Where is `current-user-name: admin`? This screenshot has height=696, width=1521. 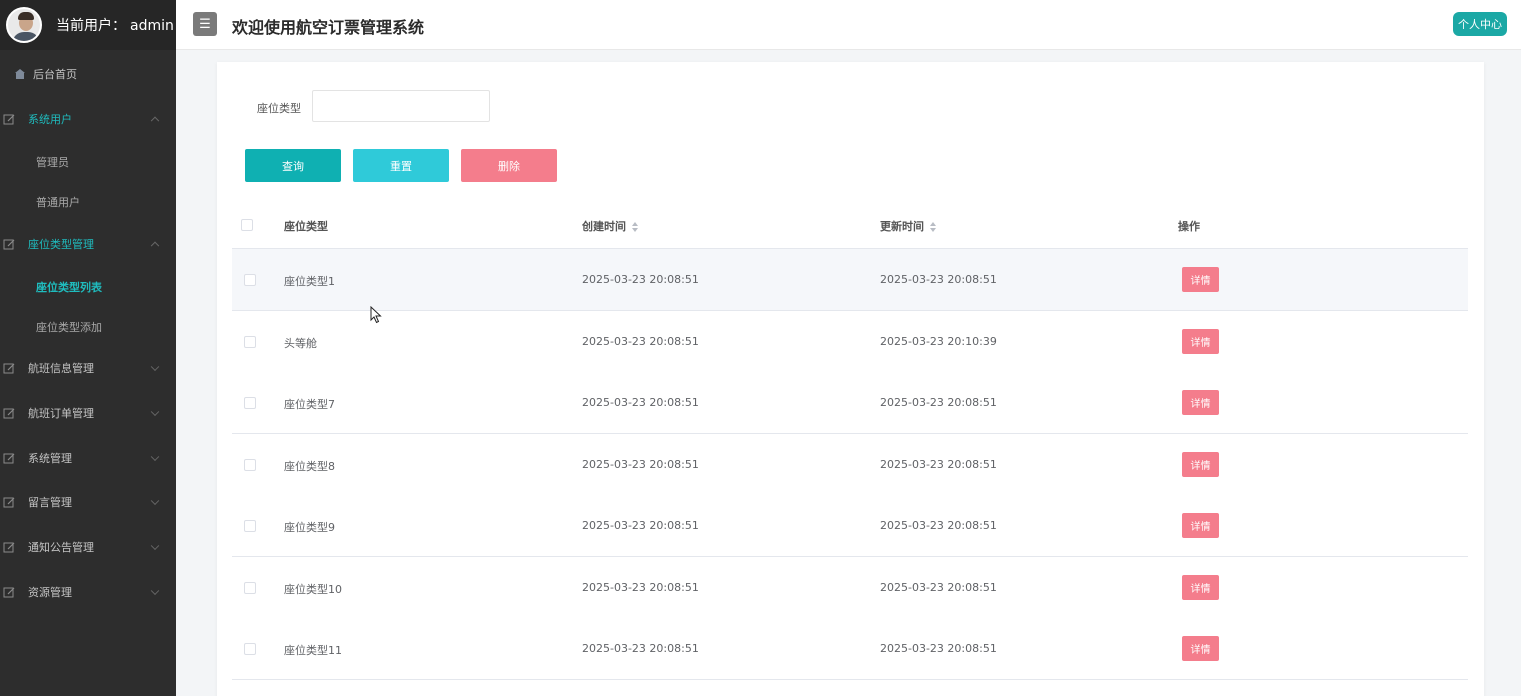 current-user-name: admin is located at coordinates (152, 26).